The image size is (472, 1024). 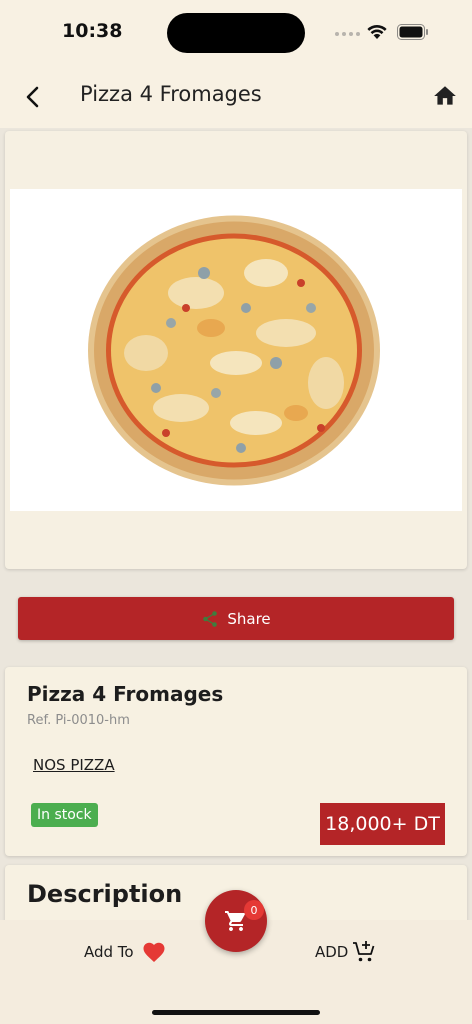 I want to click on add-label: ADD, so click(x=332, y=952).